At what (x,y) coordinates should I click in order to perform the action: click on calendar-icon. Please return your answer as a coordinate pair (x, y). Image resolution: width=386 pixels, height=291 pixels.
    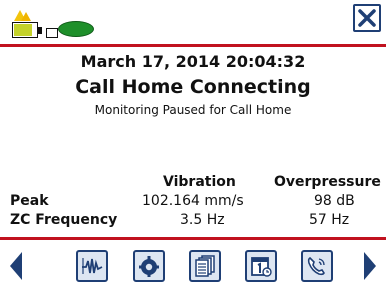
    Looking at the image, I should click on (261, 267).